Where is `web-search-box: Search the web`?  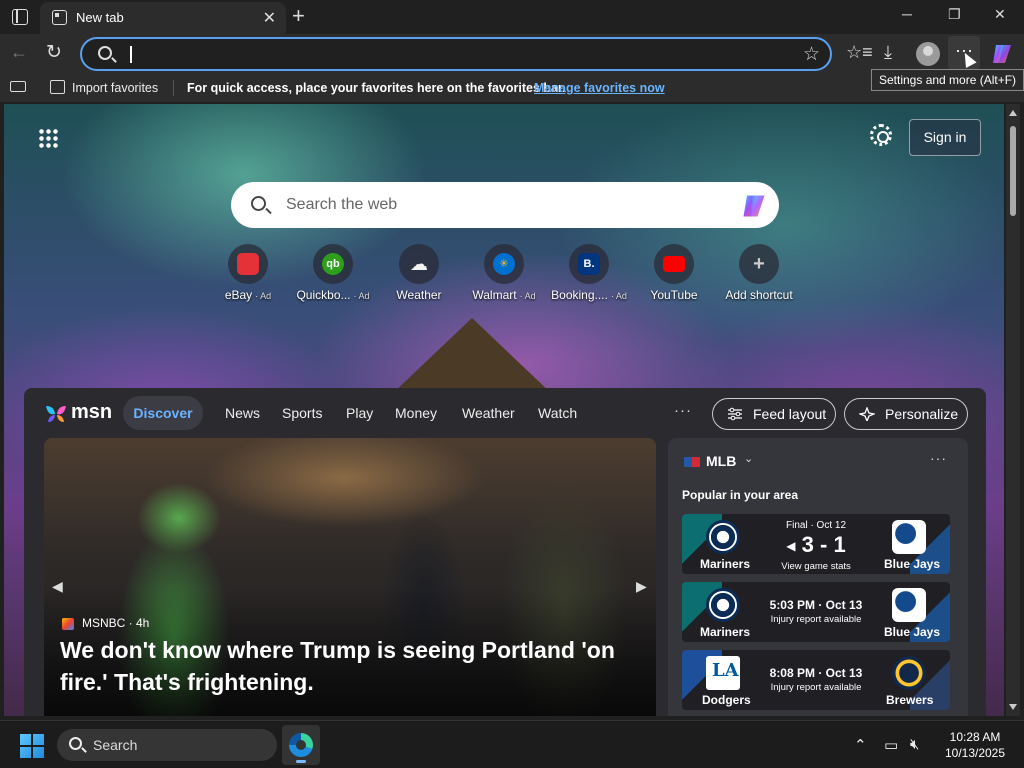
web-search-box: Search the web is located at coordinates (505, 205).